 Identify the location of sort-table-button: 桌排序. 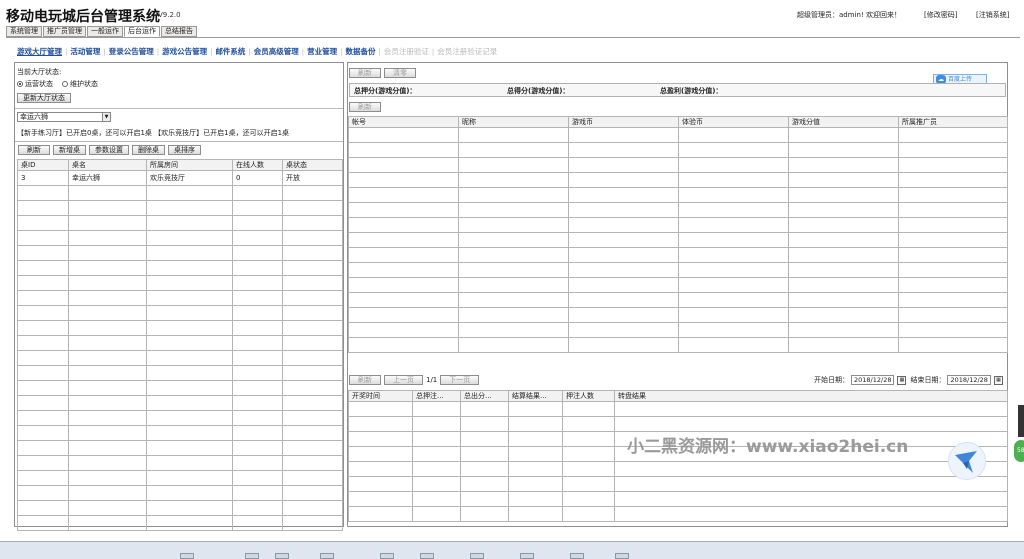
(184, 150).